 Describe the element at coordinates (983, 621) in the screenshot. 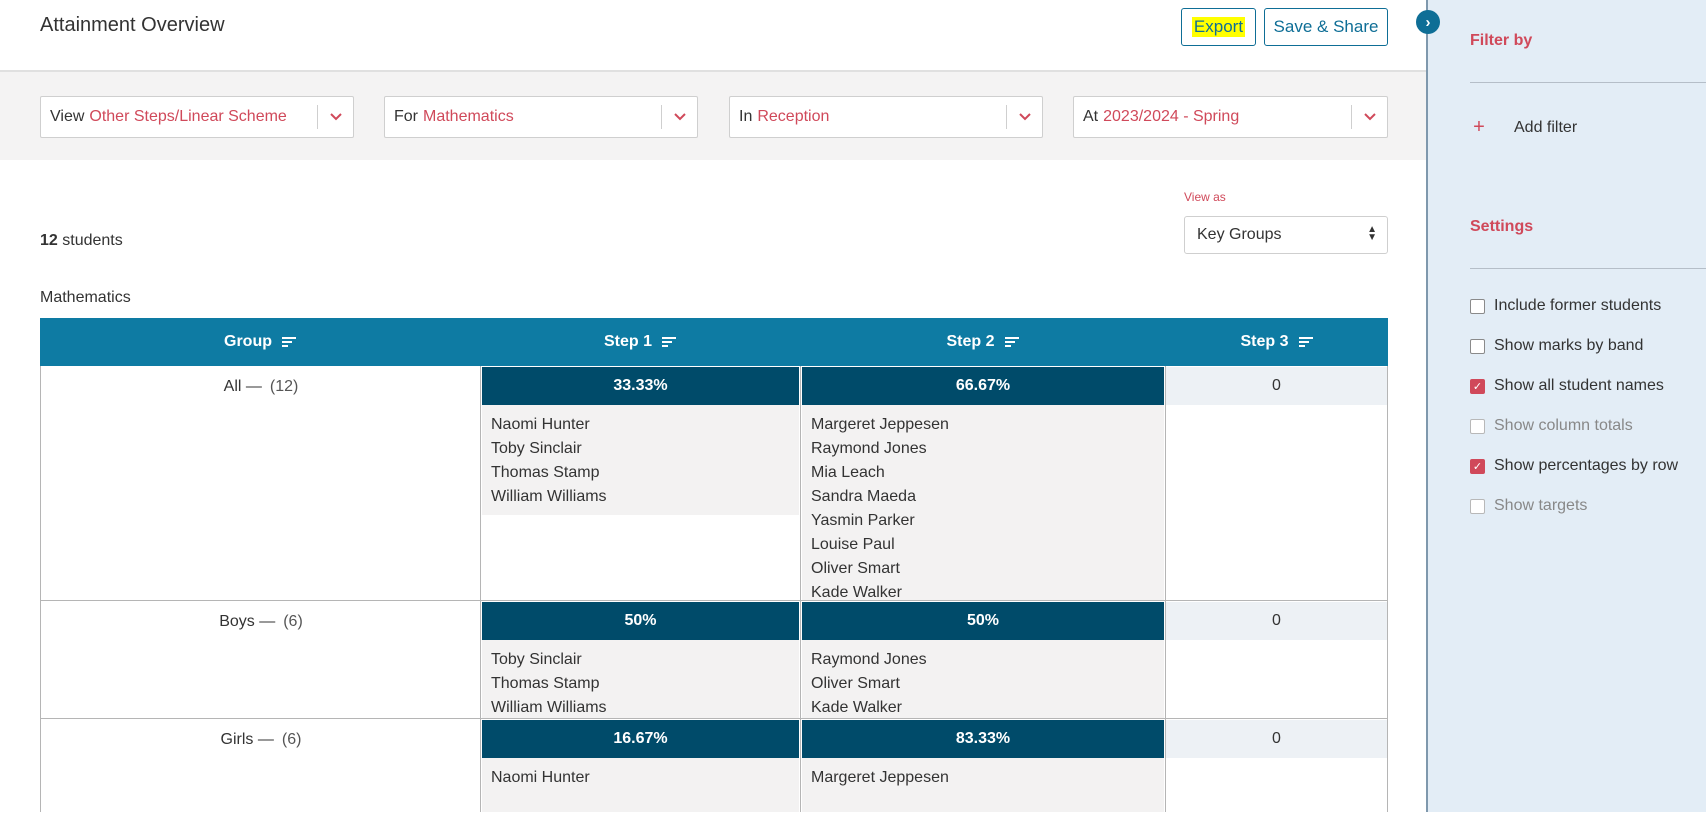

I see `step2-percentage: 50%` at that location.